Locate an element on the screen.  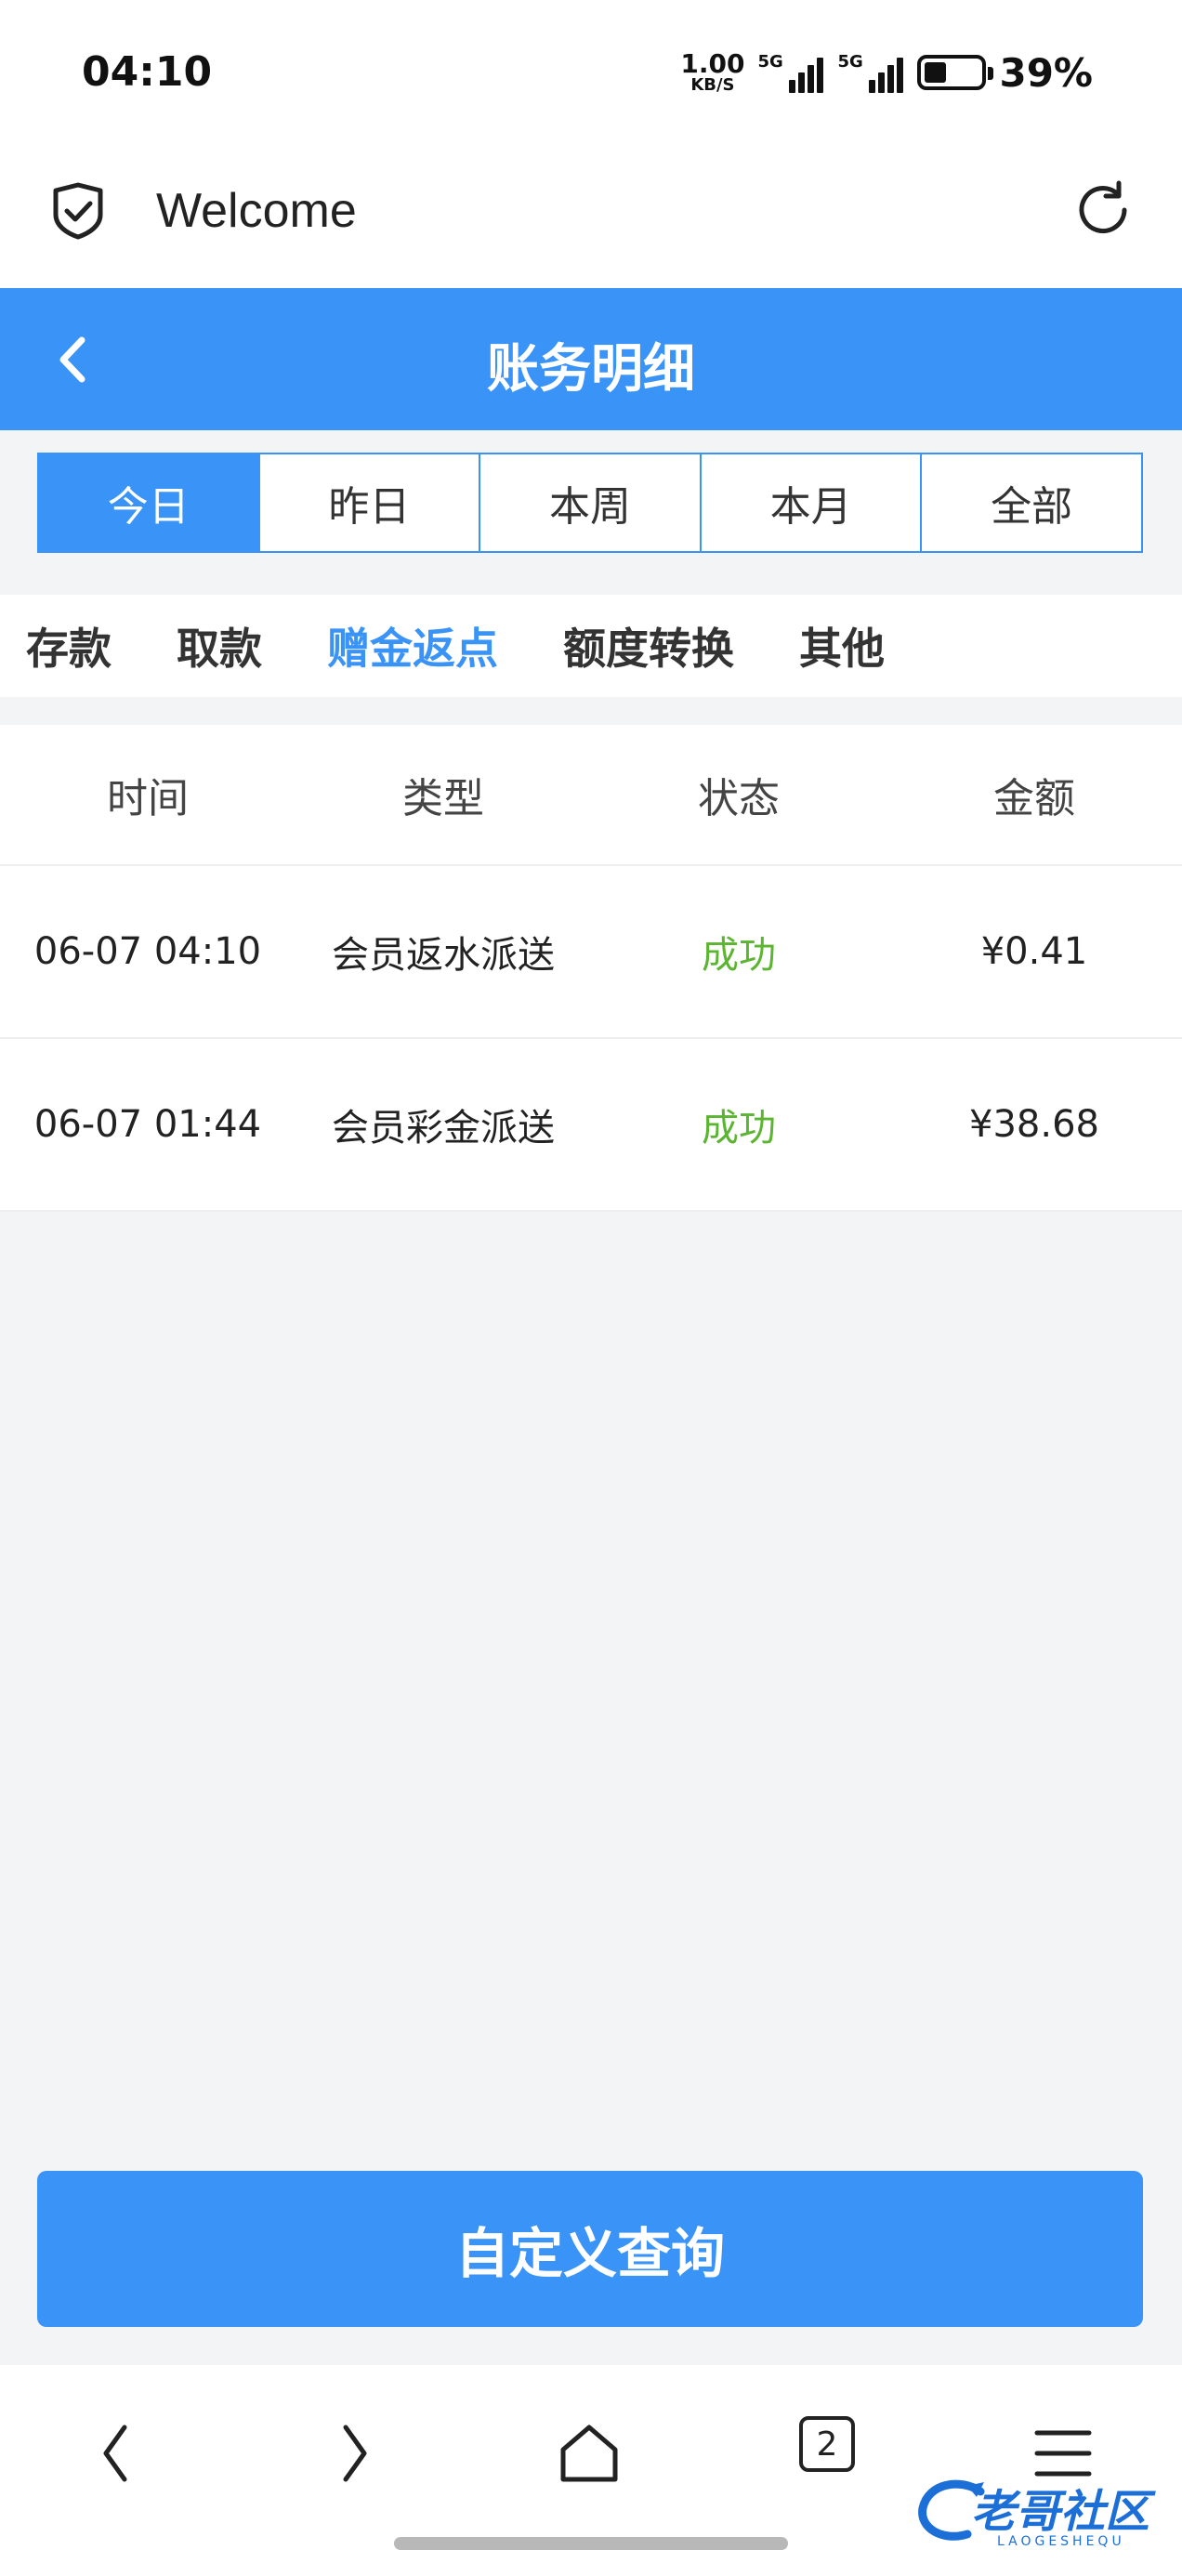
table-header-row: 时间 类型 状态 金额 is located at coordinates (591, 795).